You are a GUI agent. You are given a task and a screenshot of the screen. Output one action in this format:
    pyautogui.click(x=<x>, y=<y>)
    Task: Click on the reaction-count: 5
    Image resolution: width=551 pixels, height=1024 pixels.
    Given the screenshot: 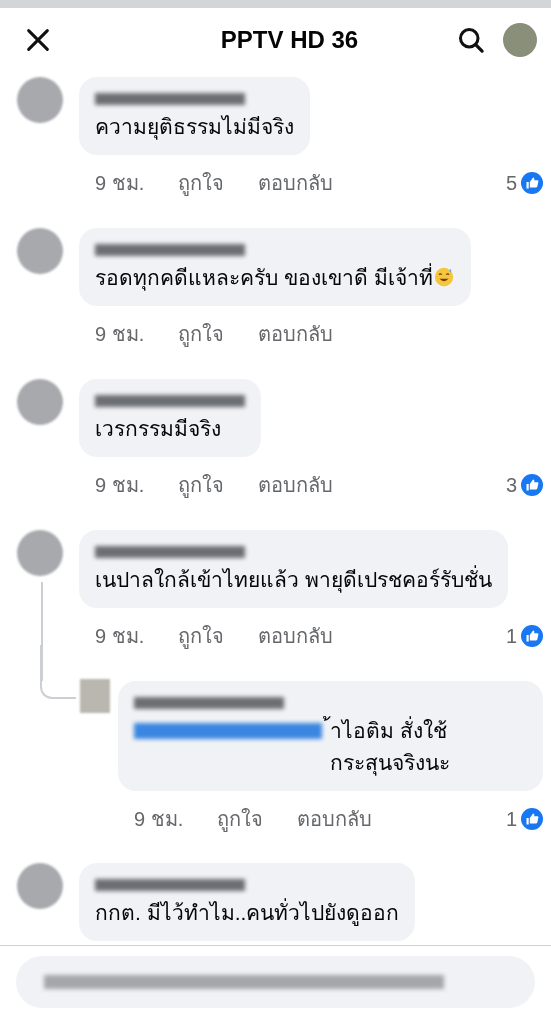 What is the action you would take?
    pyautogui.click(x=511, y=183)
    